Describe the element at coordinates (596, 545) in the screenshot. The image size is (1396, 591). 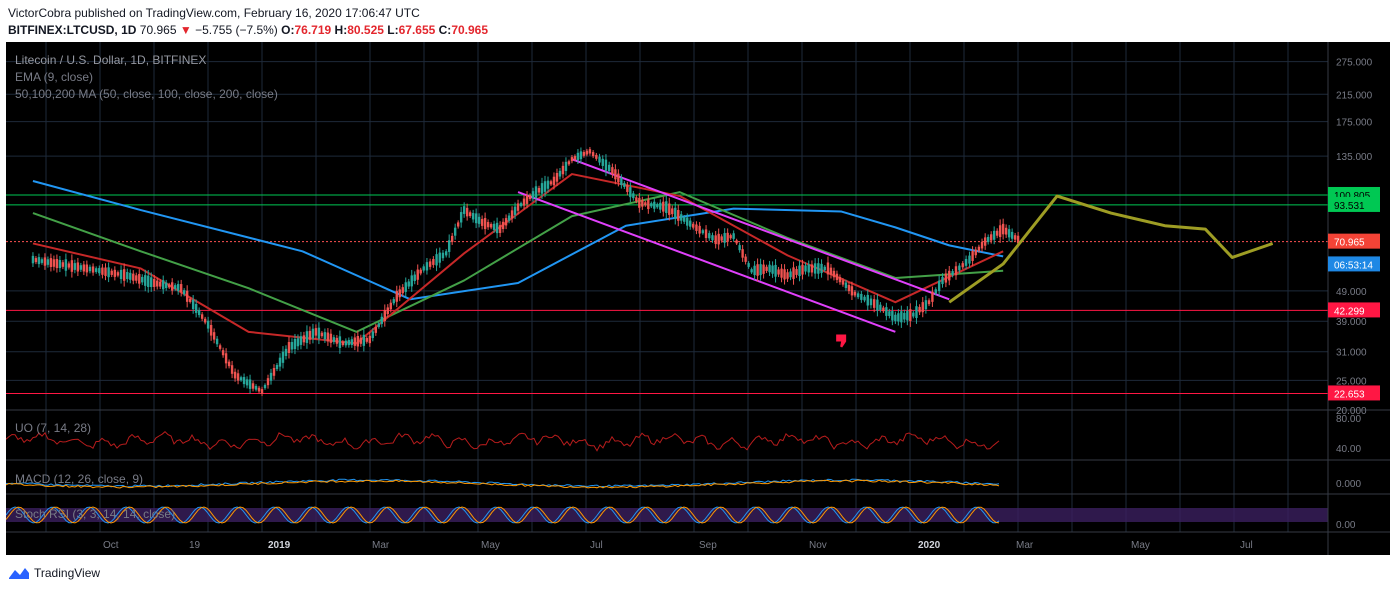
I see `x-tick-label-5: Jul` at that location.